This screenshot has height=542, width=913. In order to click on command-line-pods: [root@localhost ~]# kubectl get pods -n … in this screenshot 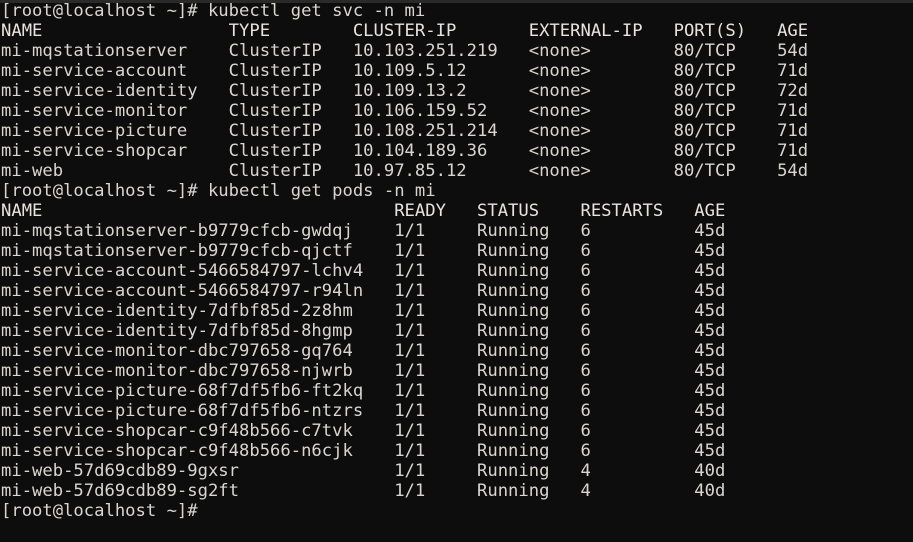, I will do `click(218, 191)`.